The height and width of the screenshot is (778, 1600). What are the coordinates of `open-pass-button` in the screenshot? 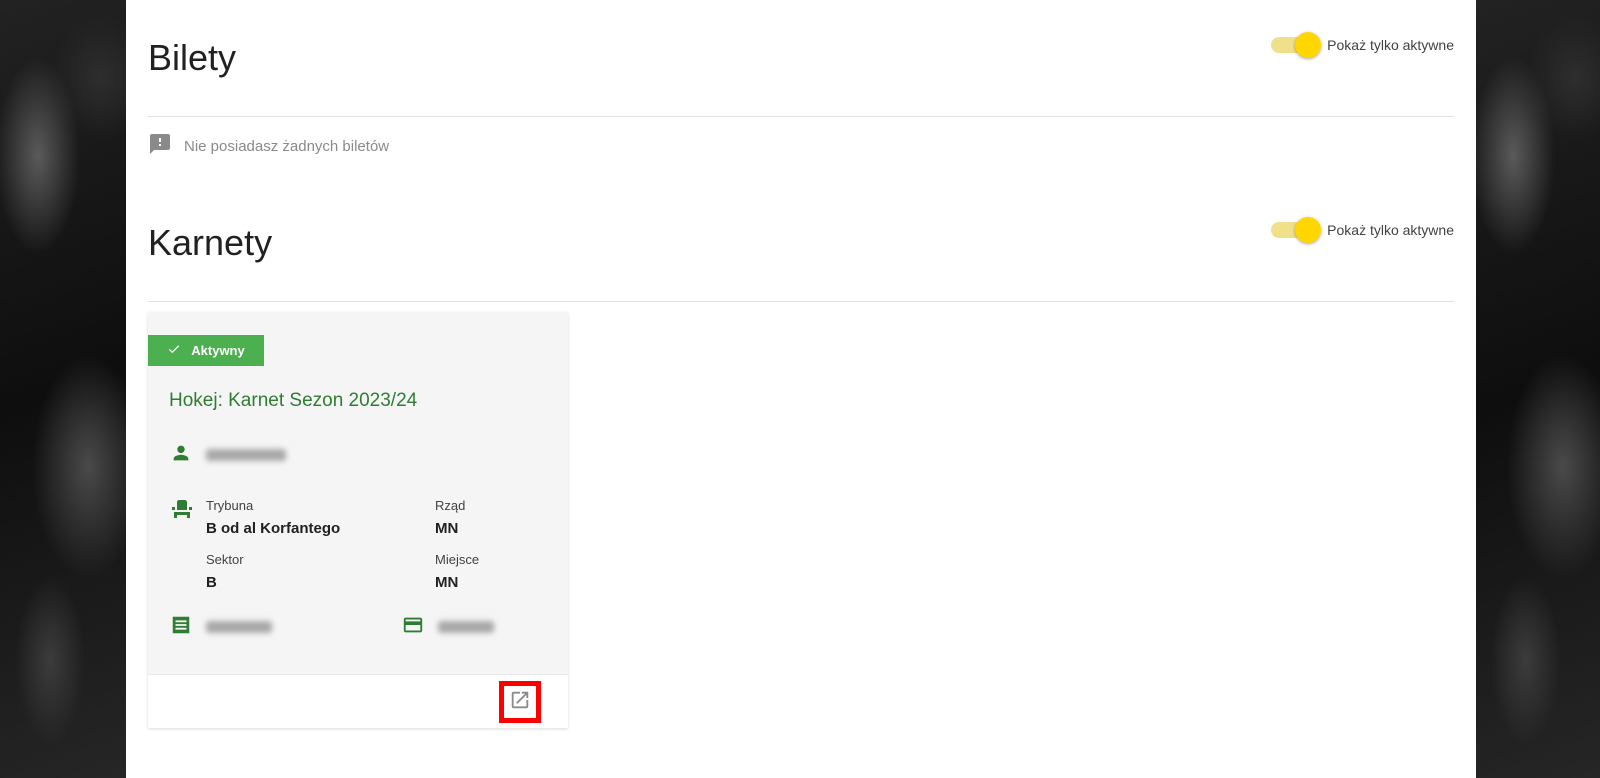 It's located at (520, 702).